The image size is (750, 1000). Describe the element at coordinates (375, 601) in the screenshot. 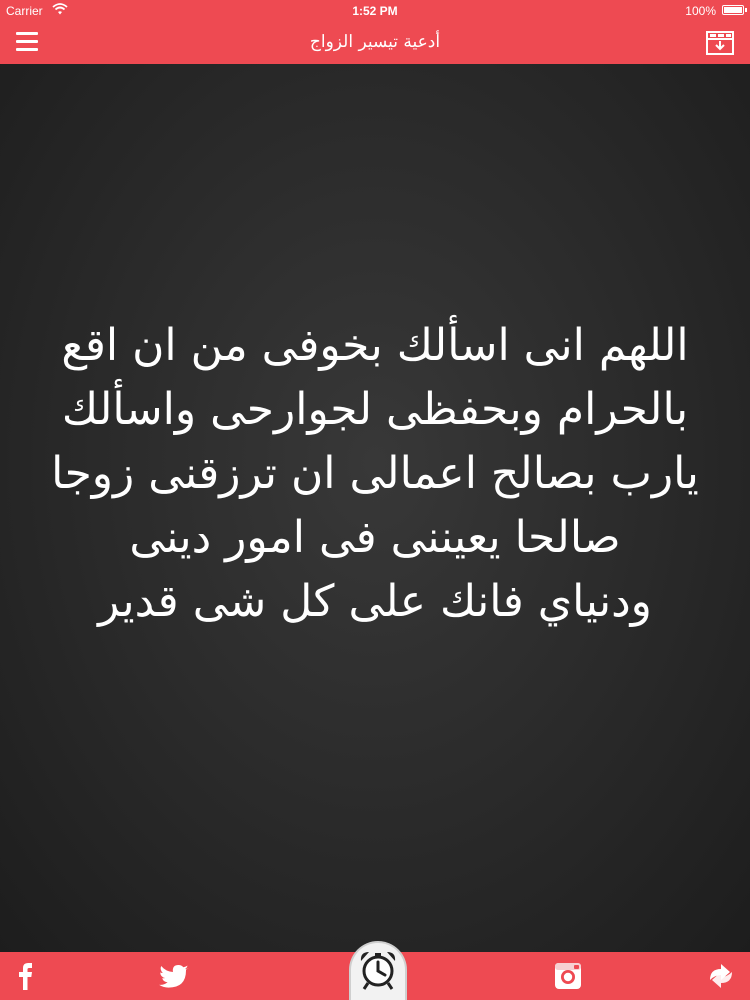

I see `prayer-line: ودنياي فانك على كل شى قدير` at that location.